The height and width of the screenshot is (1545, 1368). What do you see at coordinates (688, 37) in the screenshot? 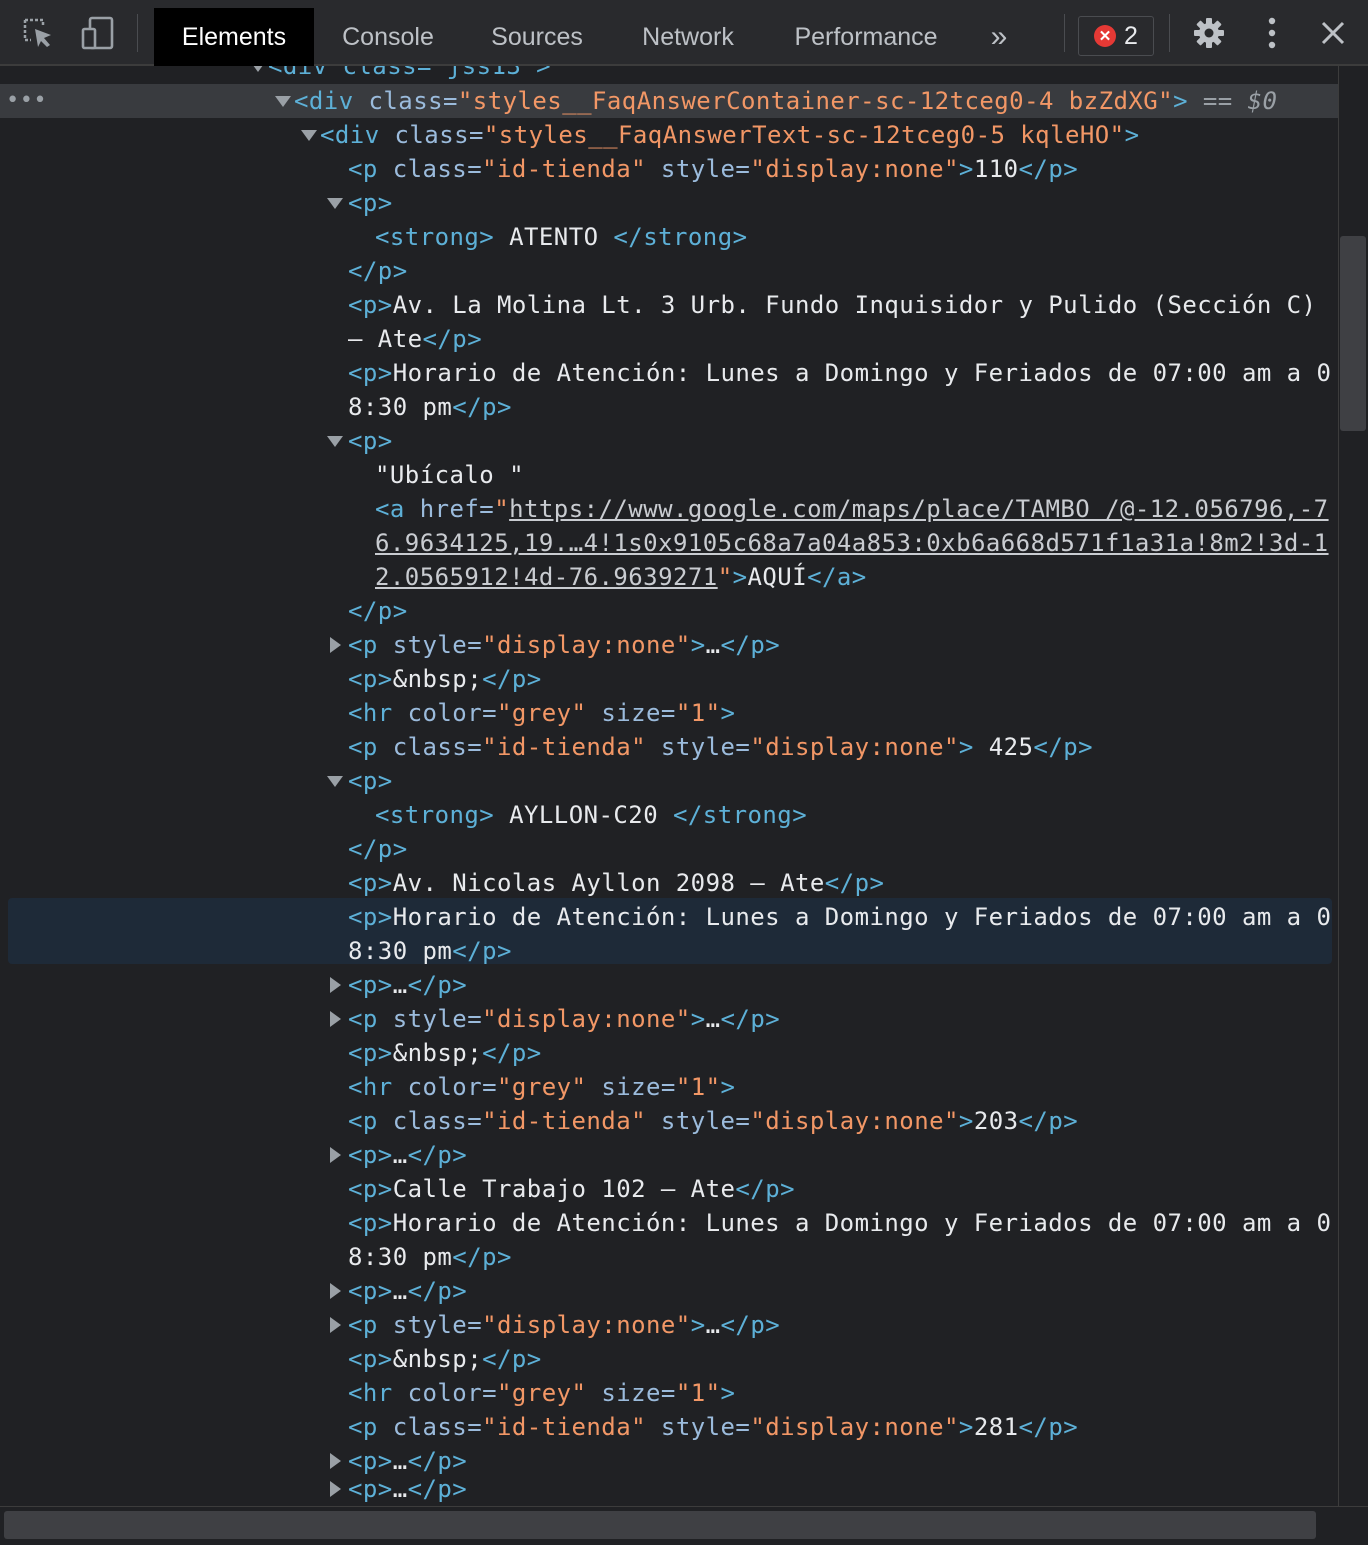
I see `tab-network: Network` at bounding box center [688, 37].